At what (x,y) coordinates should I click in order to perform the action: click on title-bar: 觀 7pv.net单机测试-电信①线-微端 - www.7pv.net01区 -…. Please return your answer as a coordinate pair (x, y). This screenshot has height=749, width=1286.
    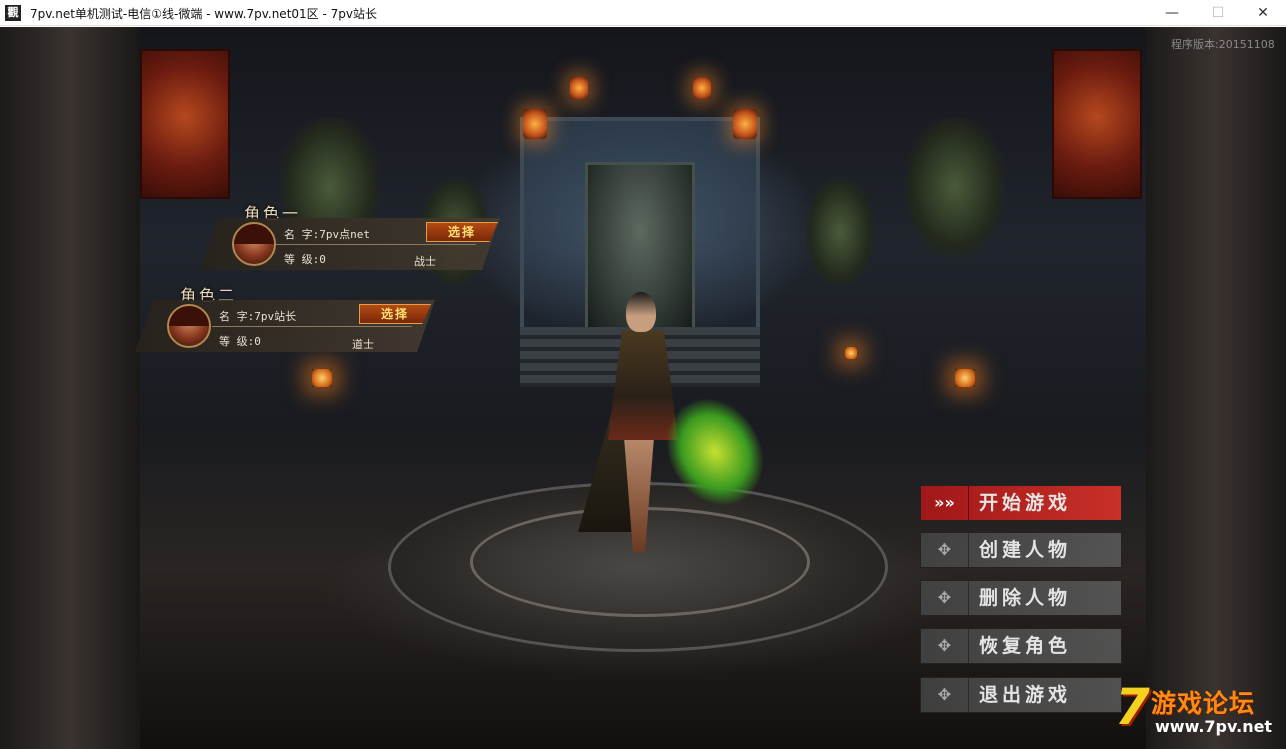
    Looking at the image, I should click on (643, 13).